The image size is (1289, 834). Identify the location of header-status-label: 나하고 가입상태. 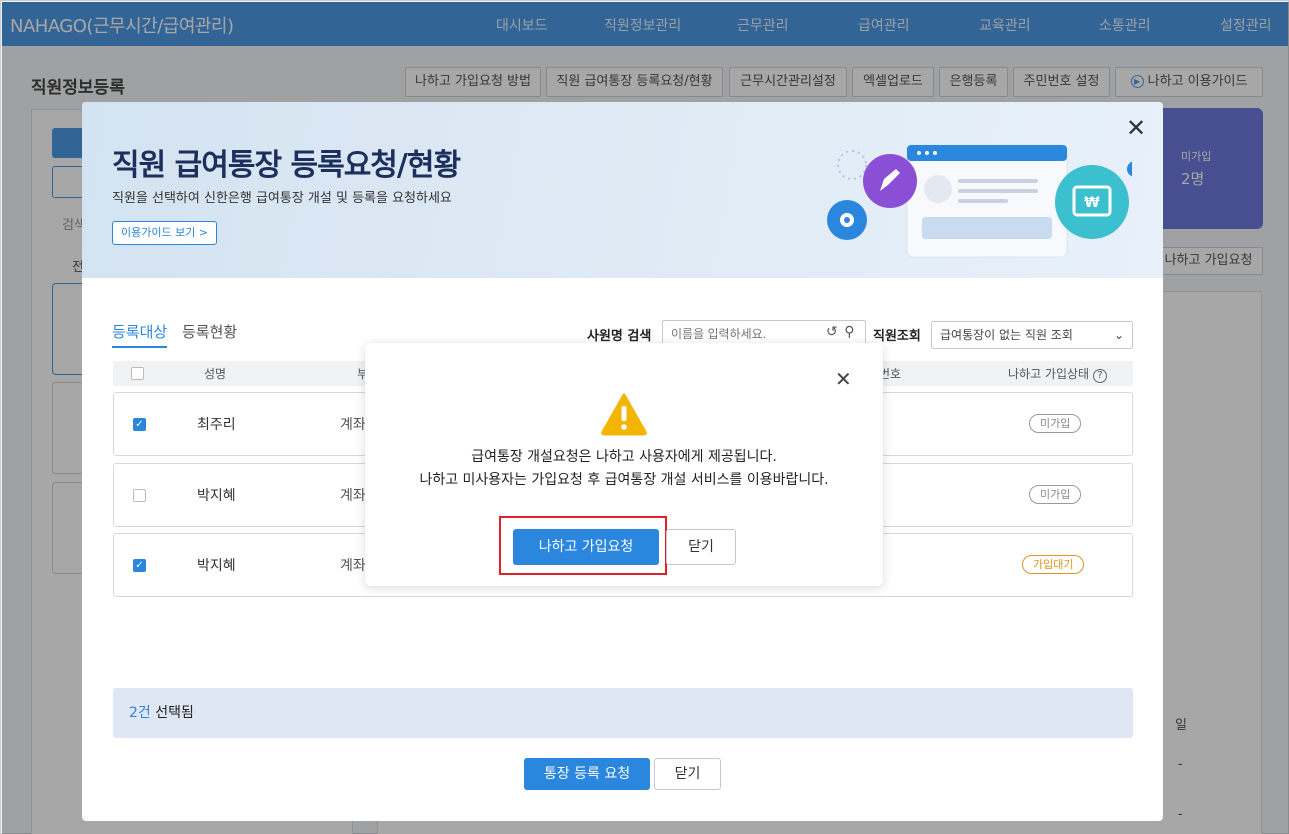
(1049, 374).